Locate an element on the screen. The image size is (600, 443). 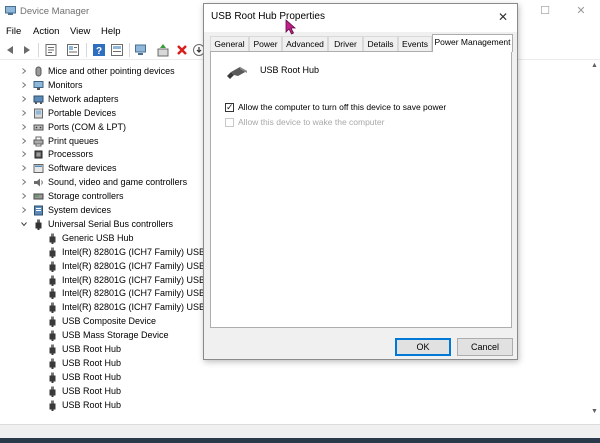
allow-wake-label: Allow this device to wake the computer is located at coordinates (311, 122).